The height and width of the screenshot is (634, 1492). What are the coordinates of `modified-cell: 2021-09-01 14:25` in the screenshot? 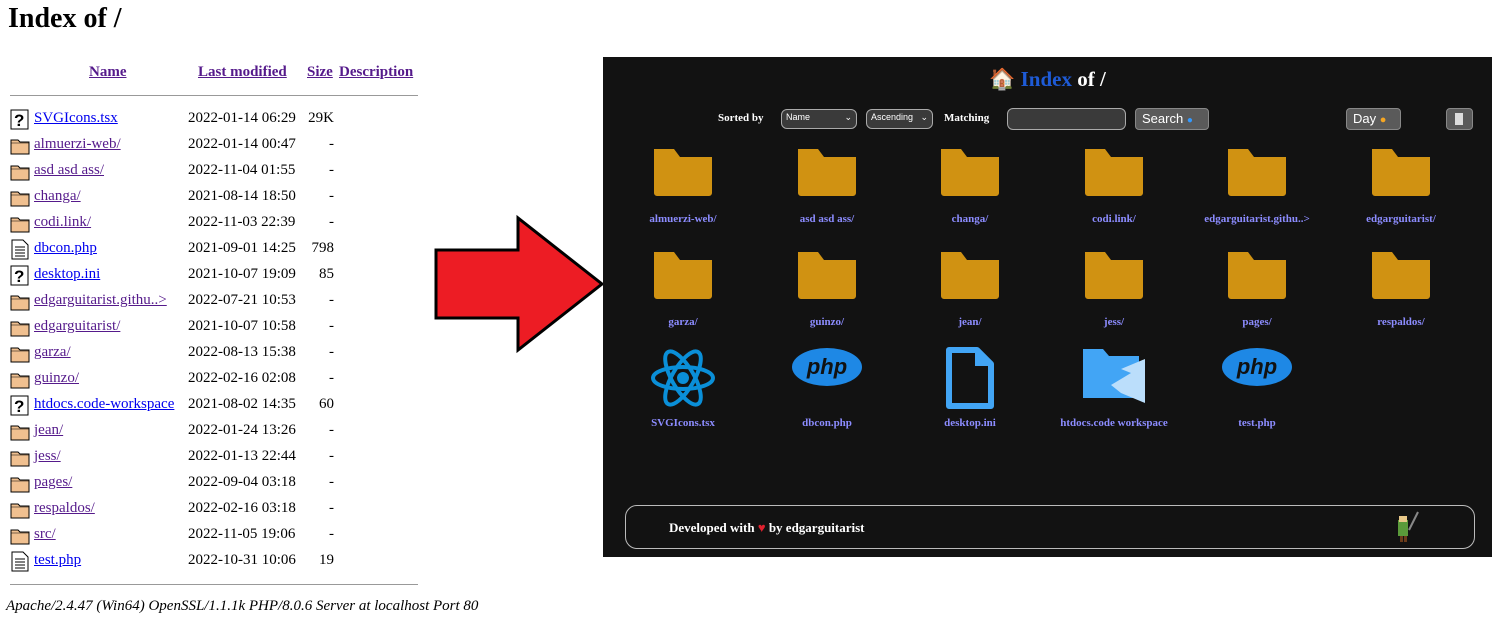 It's located at (242, 248).